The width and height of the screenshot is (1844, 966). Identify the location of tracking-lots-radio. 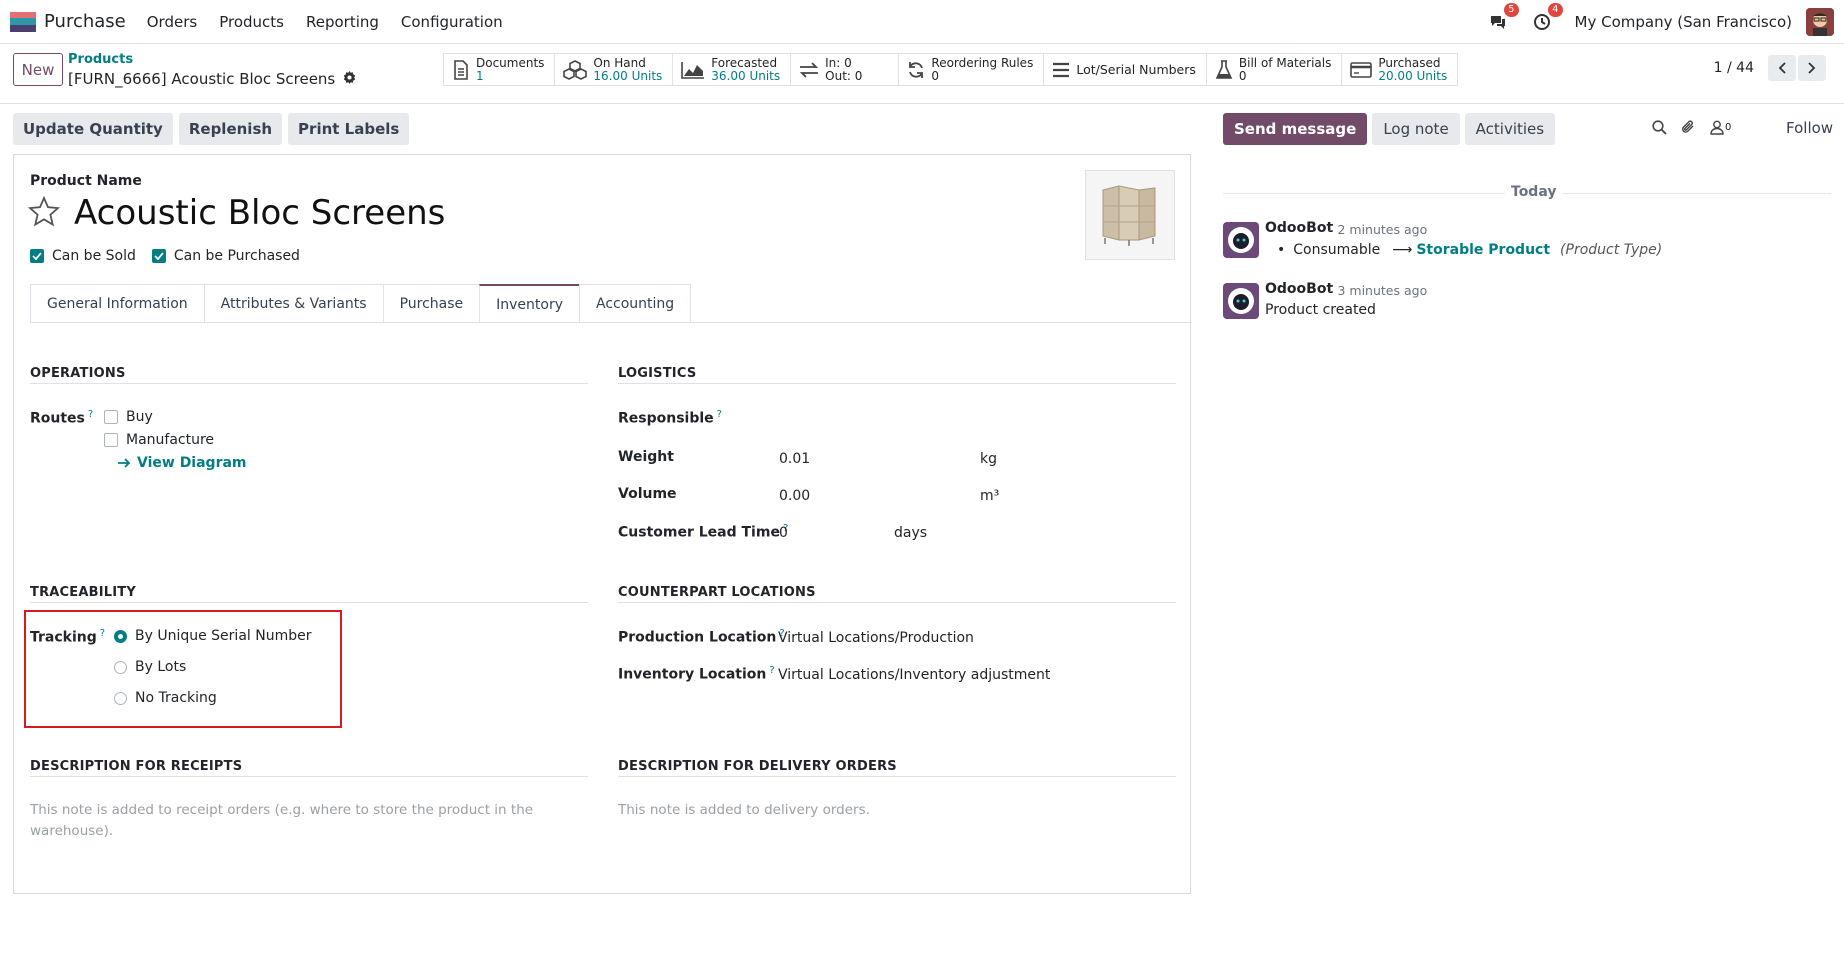
(120, 667).